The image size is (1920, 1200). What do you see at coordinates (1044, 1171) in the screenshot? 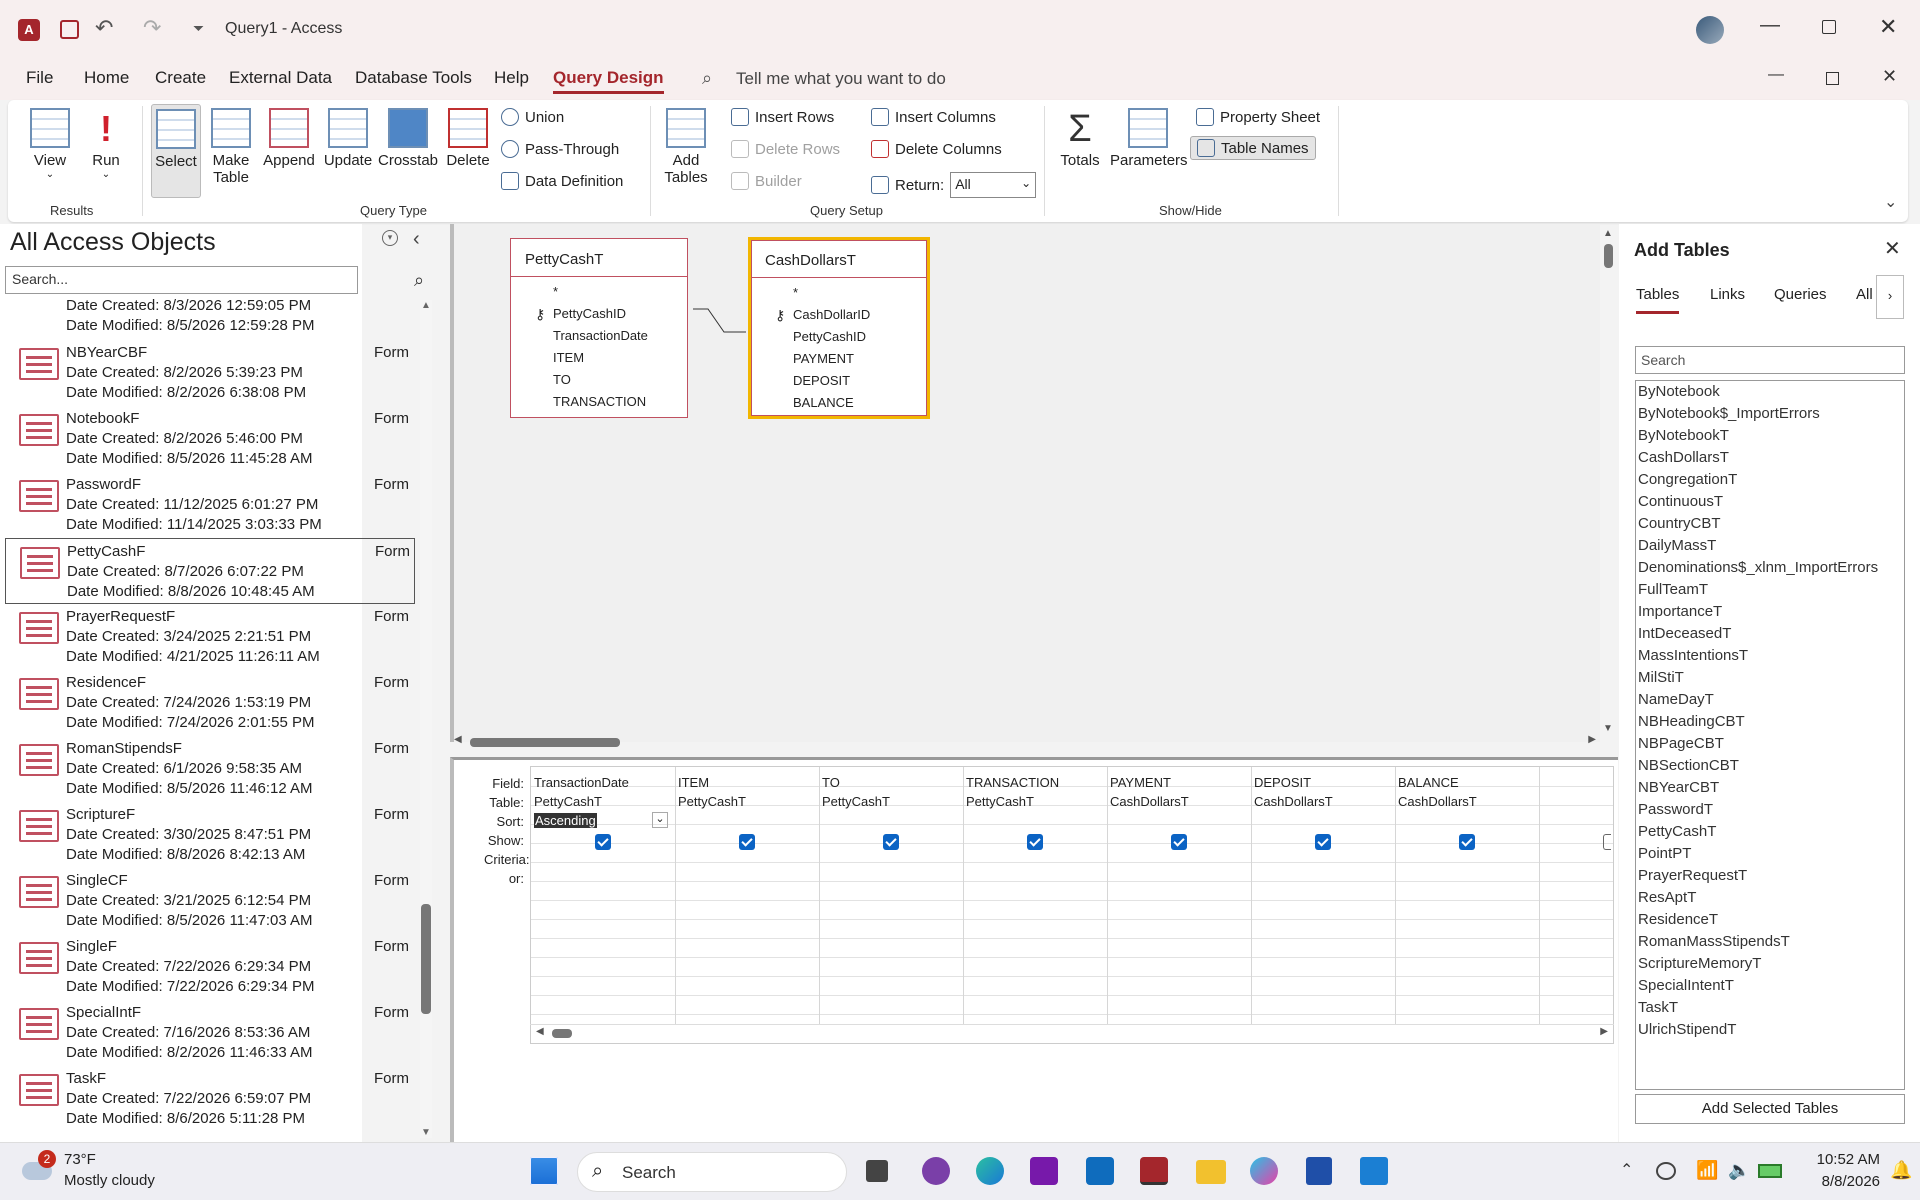
I see `onenote-app-icon` at bounding box center [1044, 1171].